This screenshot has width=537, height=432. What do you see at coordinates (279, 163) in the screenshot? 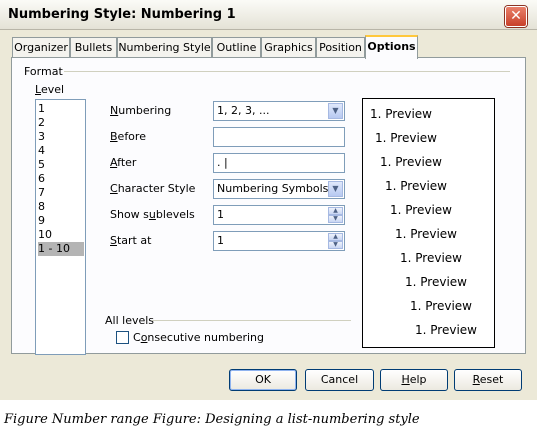
I see `after-input: . |` at bounding box center [279, 163].